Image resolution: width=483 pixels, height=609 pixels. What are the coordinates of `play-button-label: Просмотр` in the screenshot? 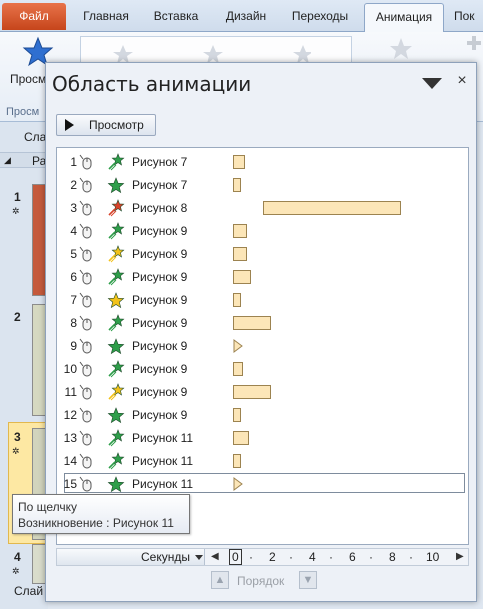 It's located at (116, 125).